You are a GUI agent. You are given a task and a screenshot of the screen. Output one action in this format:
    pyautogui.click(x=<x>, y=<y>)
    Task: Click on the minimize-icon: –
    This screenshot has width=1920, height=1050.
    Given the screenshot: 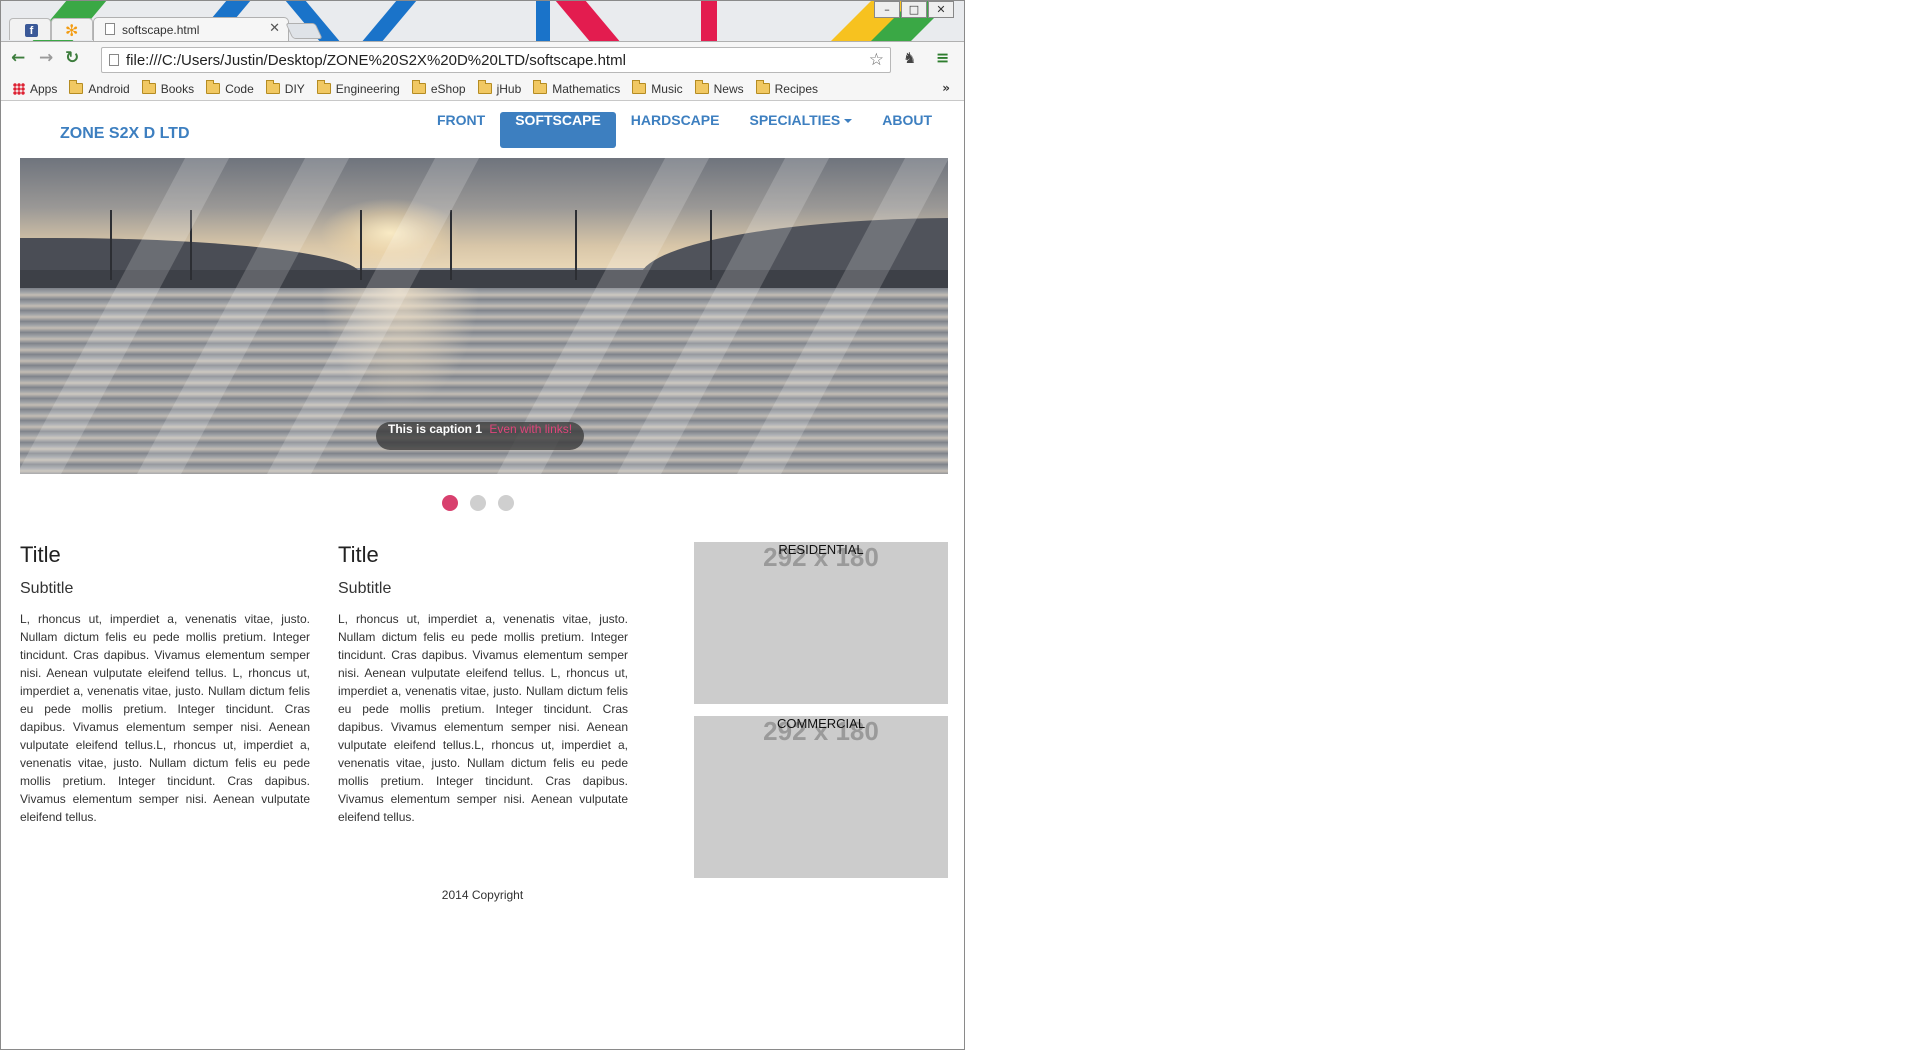 What is the action you would take?
    pyautogui.click(x=887, y=9)
    